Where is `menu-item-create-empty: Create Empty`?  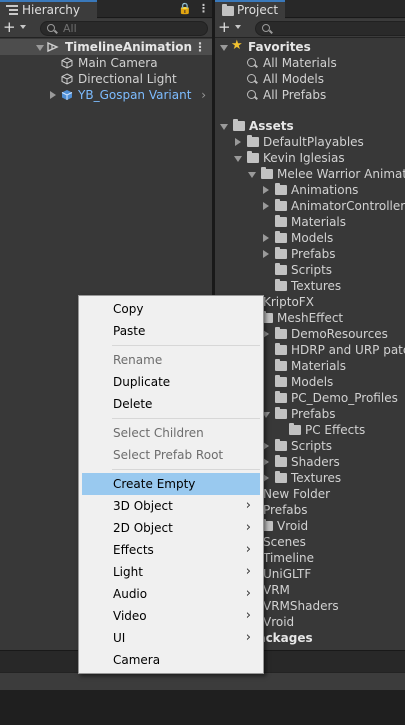
menu-item-create-empty: Create Empty is located at coordinates (171, 484).